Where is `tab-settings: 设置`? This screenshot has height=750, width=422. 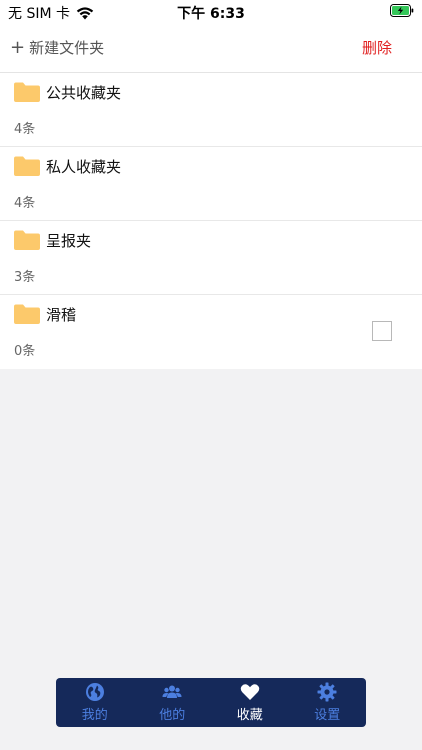 tab-settings: 设置 is located at coordinates (328, 702).